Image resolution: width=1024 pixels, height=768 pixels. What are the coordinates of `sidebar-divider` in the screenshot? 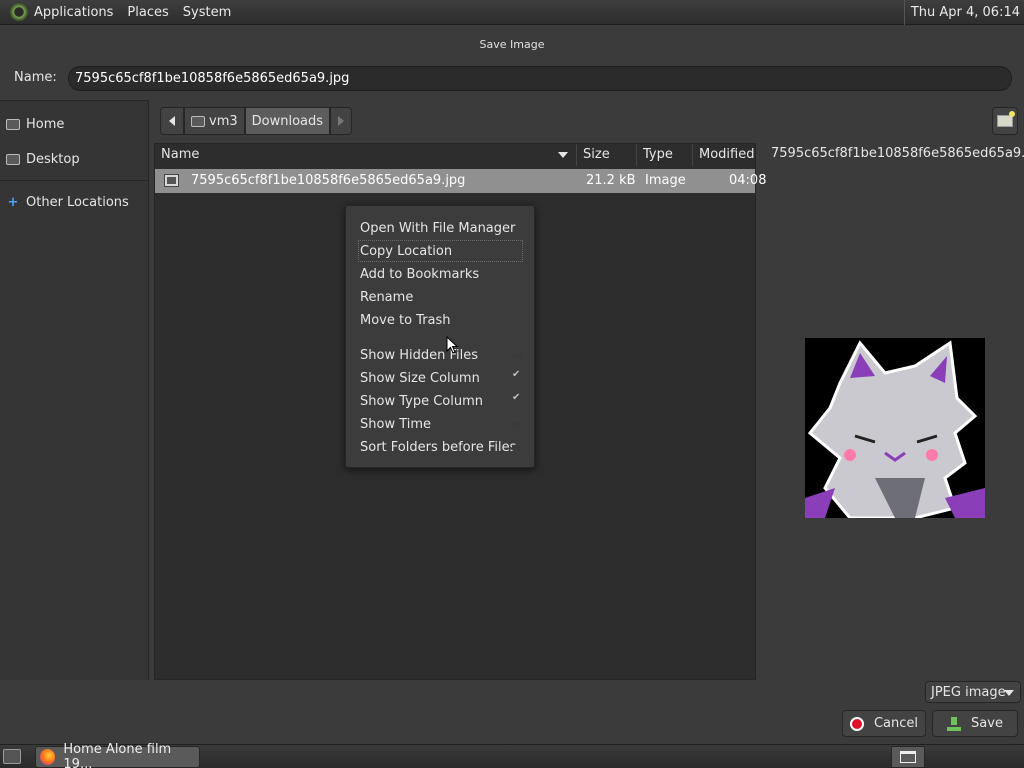 It's located at (74, 180).